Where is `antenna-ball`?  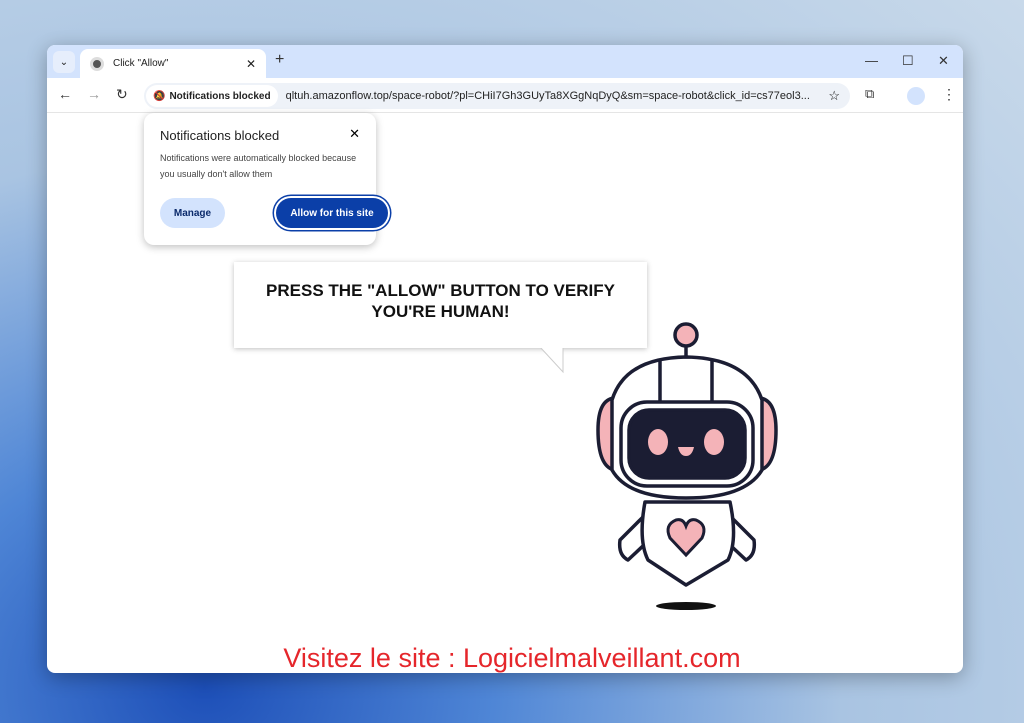 antenna-ball is located at coordinates (686, 335).